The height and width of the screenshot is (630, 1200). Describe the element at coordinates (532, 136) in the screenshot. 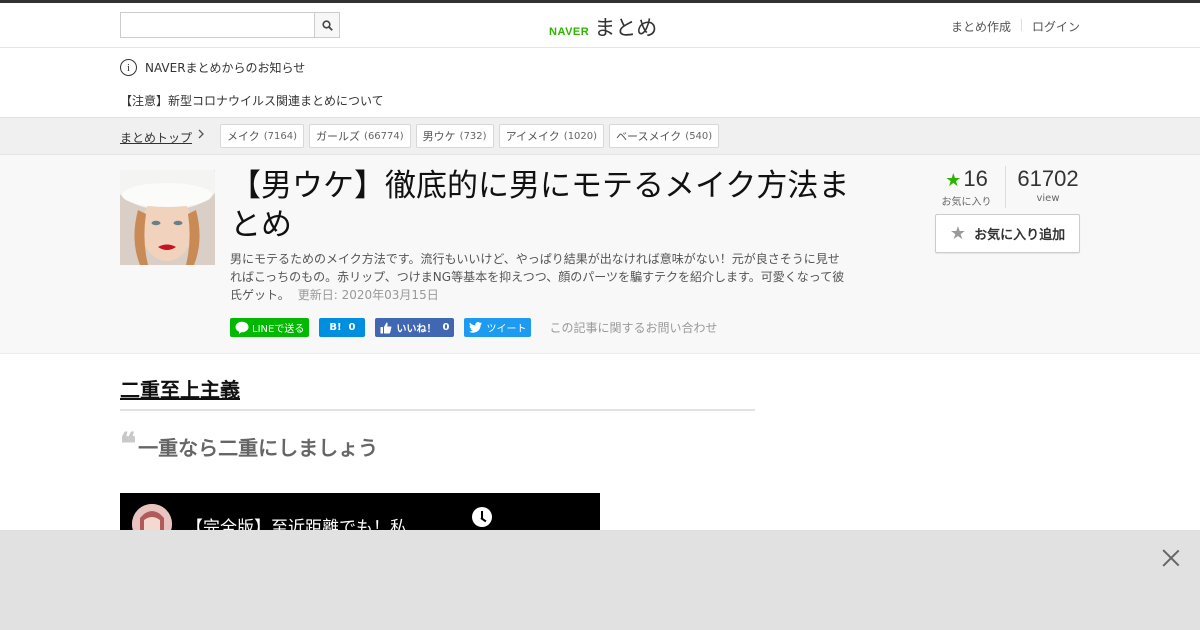

I see `tag-label: アイメイク` at that location.